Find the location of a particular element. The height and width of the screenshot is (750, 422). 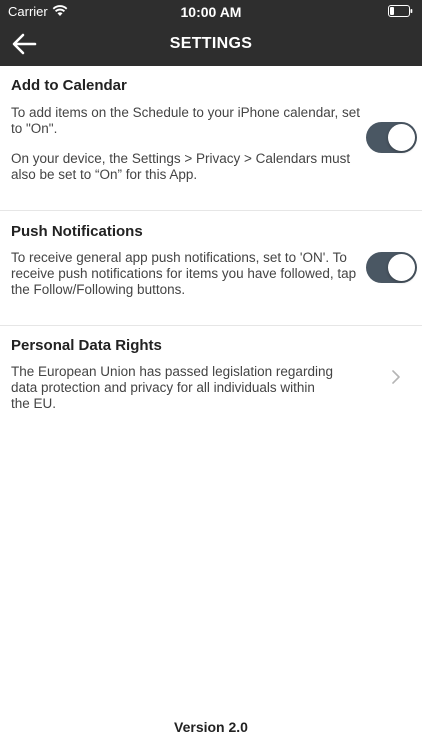

app-header: Carrier 10:00 AM SETTINGS is located at coordinates (211, 33).